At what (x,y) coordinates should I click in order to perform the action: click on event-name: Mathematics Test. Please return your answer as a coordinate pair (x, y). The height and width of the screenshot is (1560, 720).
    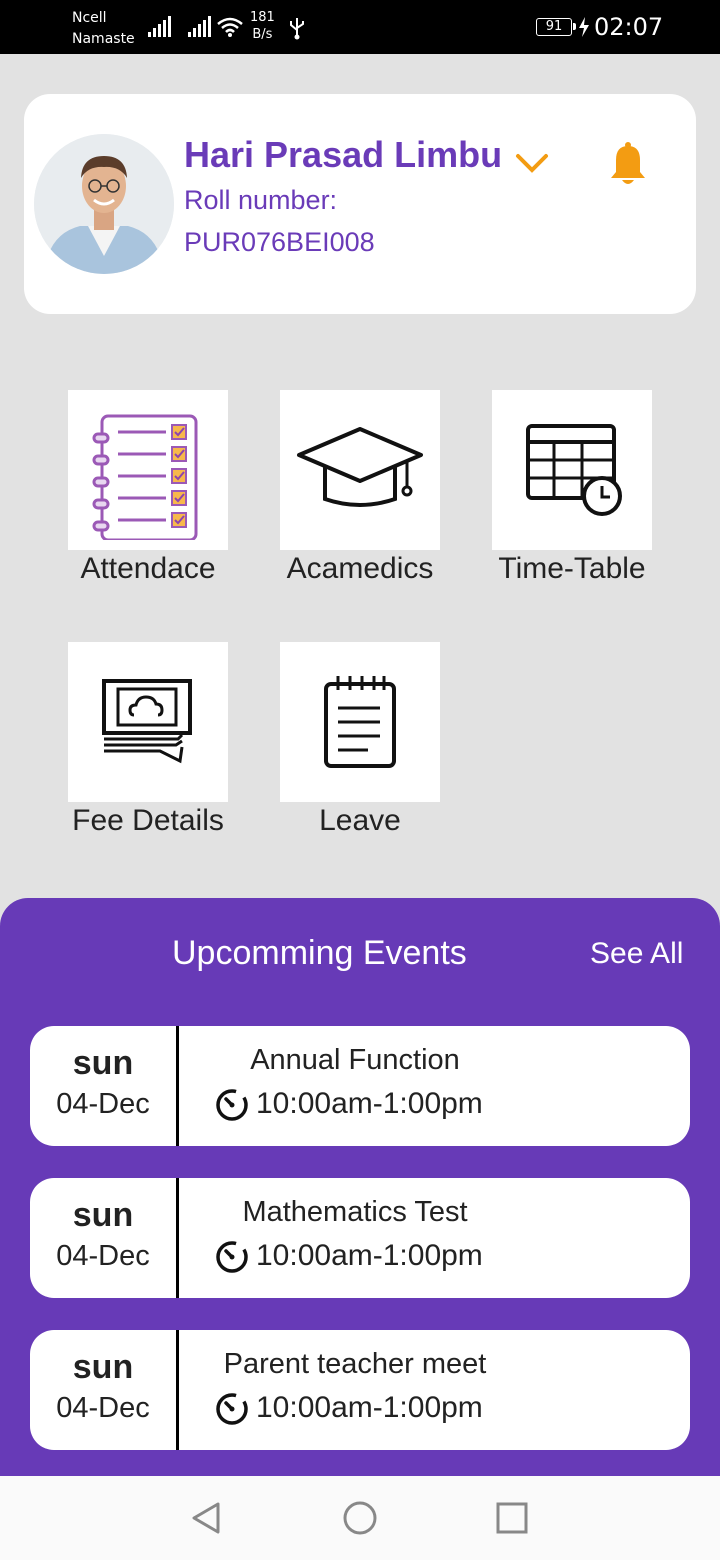
    Looking at the image, I should click on (355, 1212).